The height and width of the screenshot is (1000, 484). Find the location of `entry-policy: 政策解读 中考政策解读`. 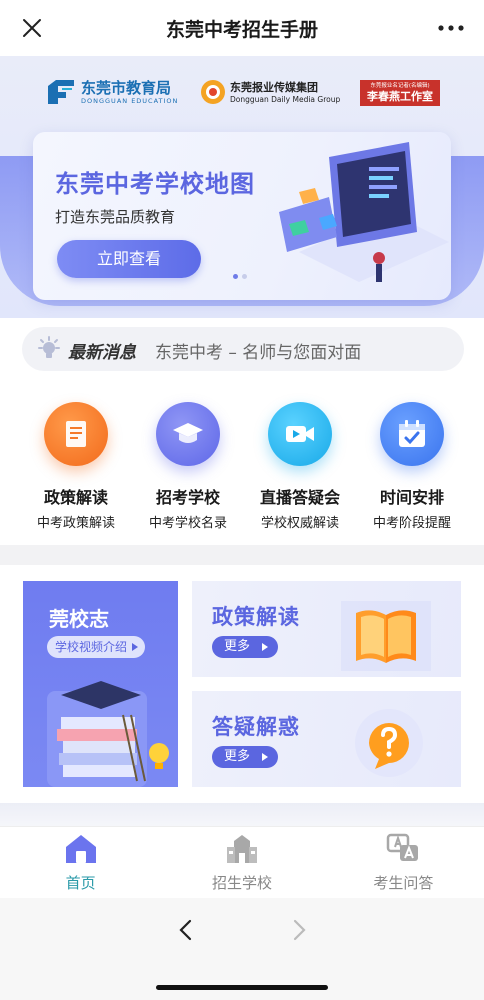

entry-policy: 政策解读 中考政策解读 is located at coordinates (76, 465).